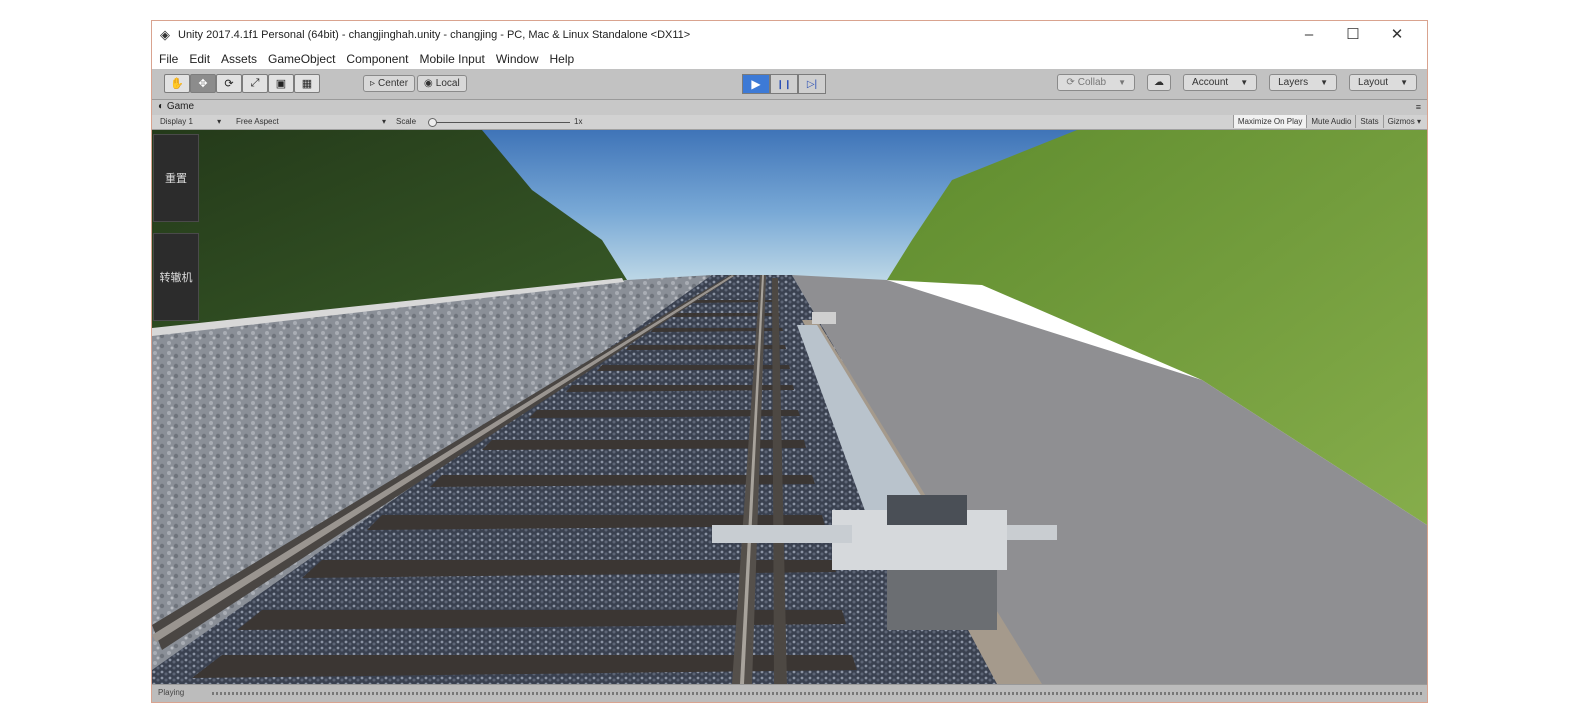  I want to click on scale-label: Scale, so click(406, 121).